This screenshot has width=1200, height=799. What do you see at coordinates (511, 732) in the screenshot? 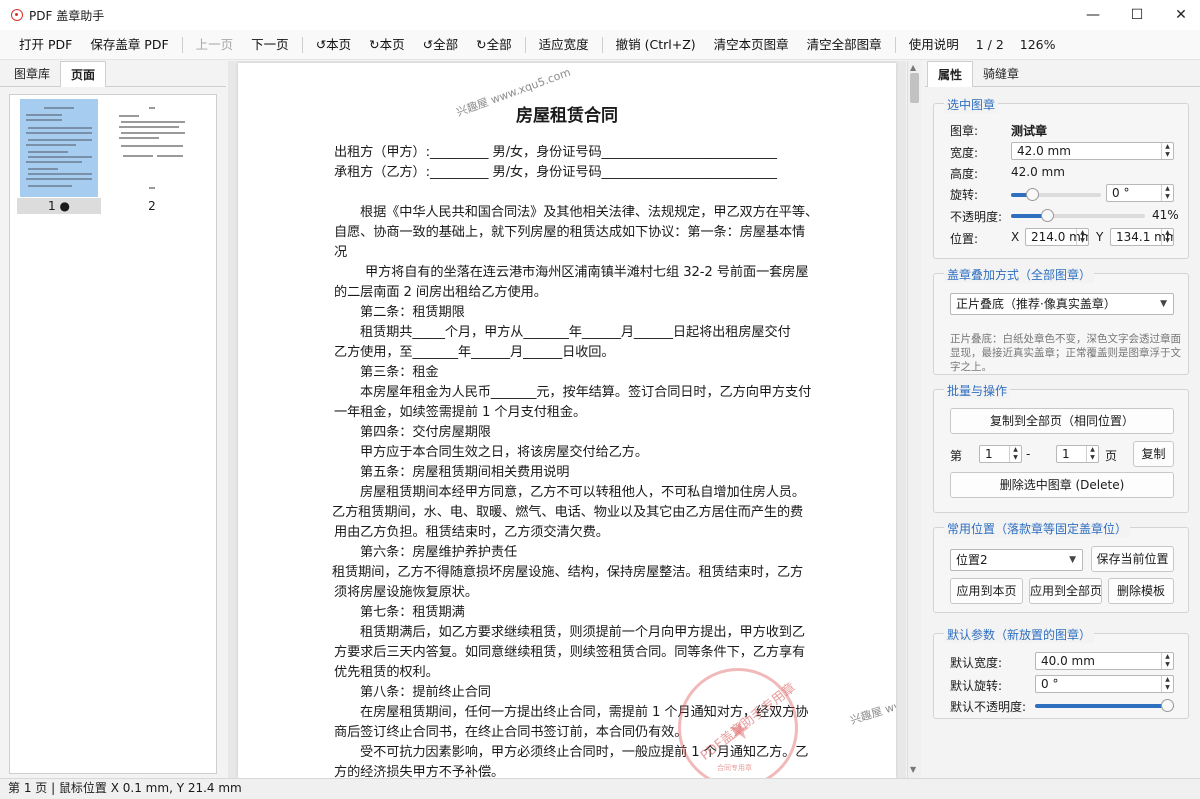
I see `document-text-line: 商后签订终止合同书，在终止合同书签订前，本合同仍有效。` at bounding box center [511, 732].